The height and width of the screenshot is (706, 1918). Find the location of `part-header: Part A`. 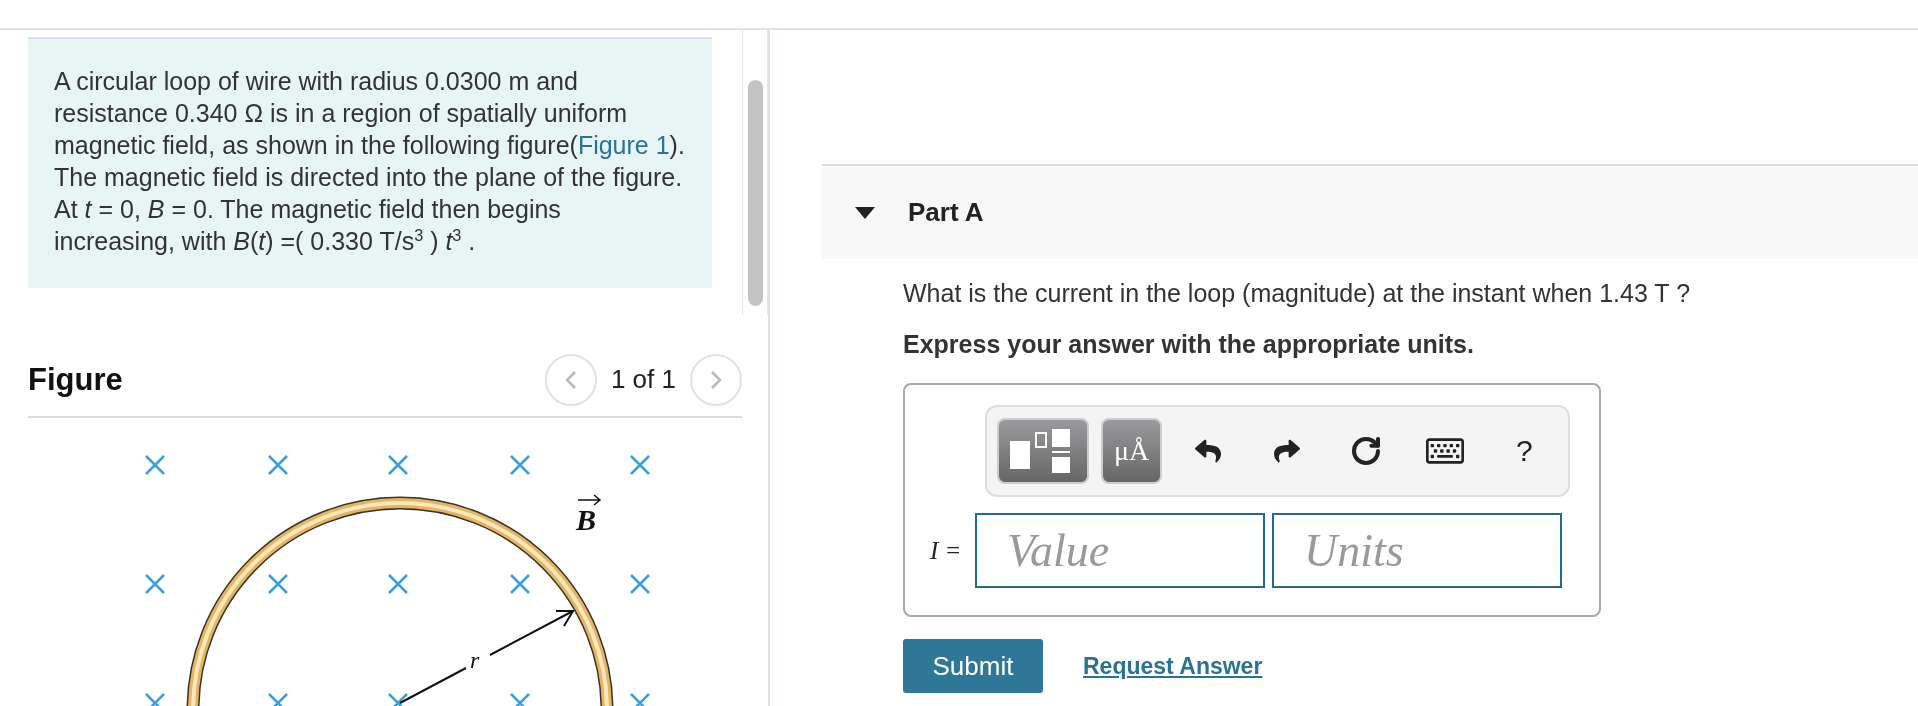

part-header: Part A is located at coordinates (1370, 211).